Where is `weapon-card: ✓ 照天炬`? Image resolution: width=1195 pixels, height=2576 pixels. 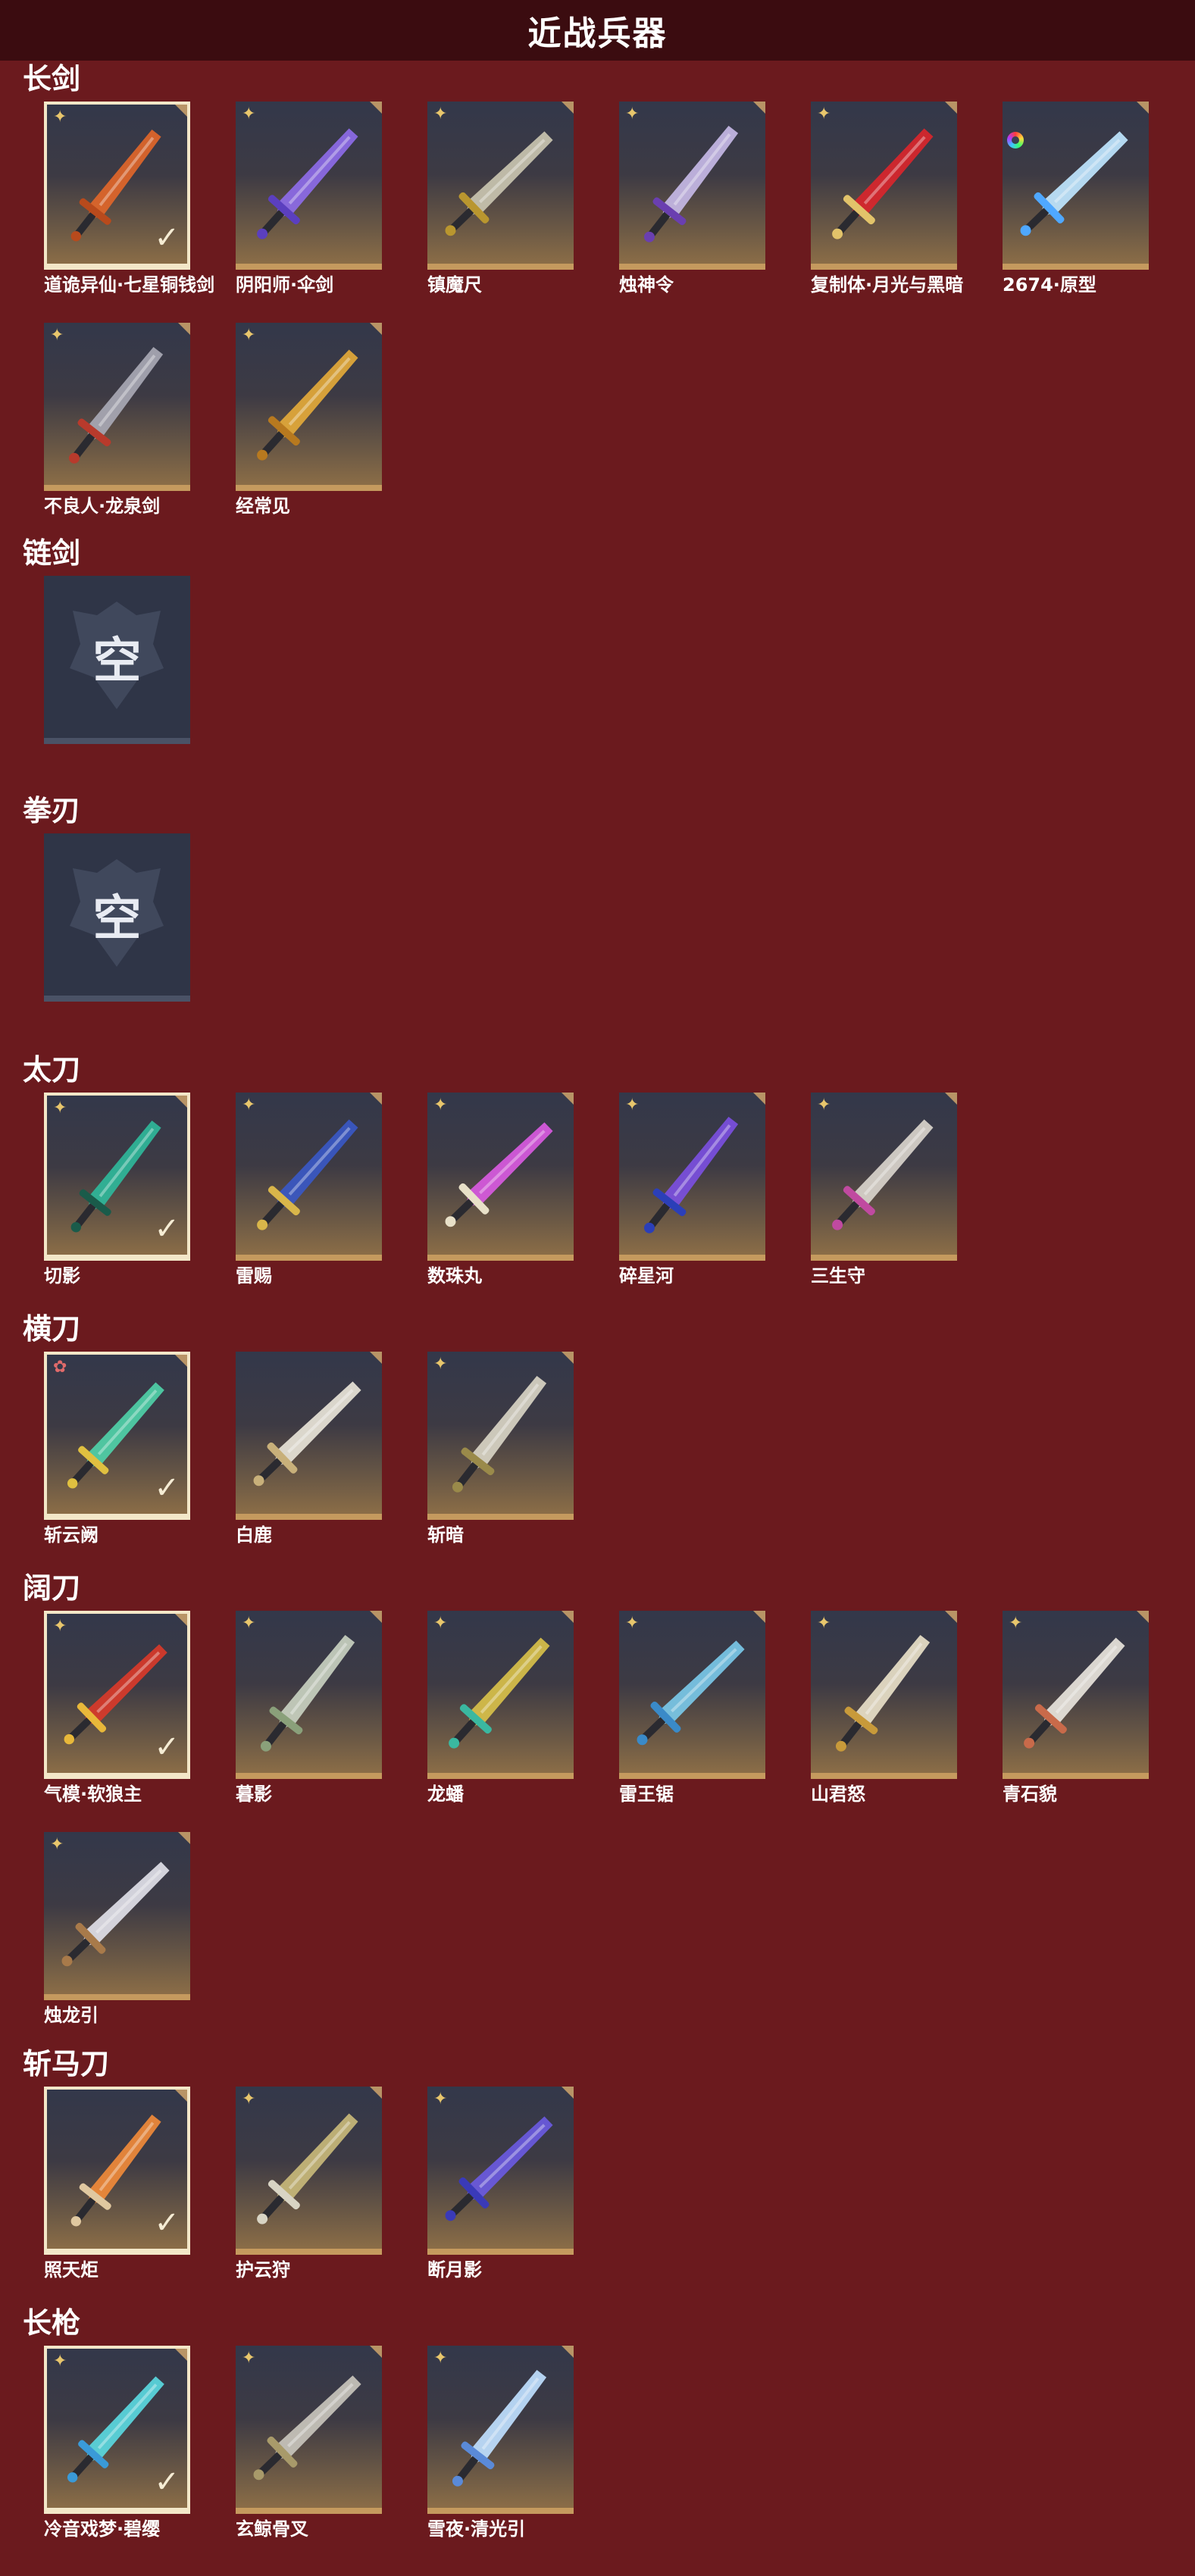 weapon-card: ✓ 照天炬 is located at coordinates (117, 2184).